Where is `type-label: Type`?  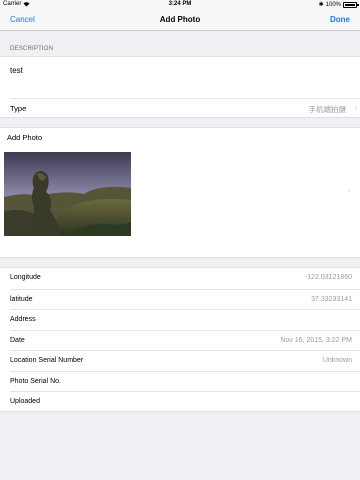
type-label: Type is located at coordinates (18, 108).